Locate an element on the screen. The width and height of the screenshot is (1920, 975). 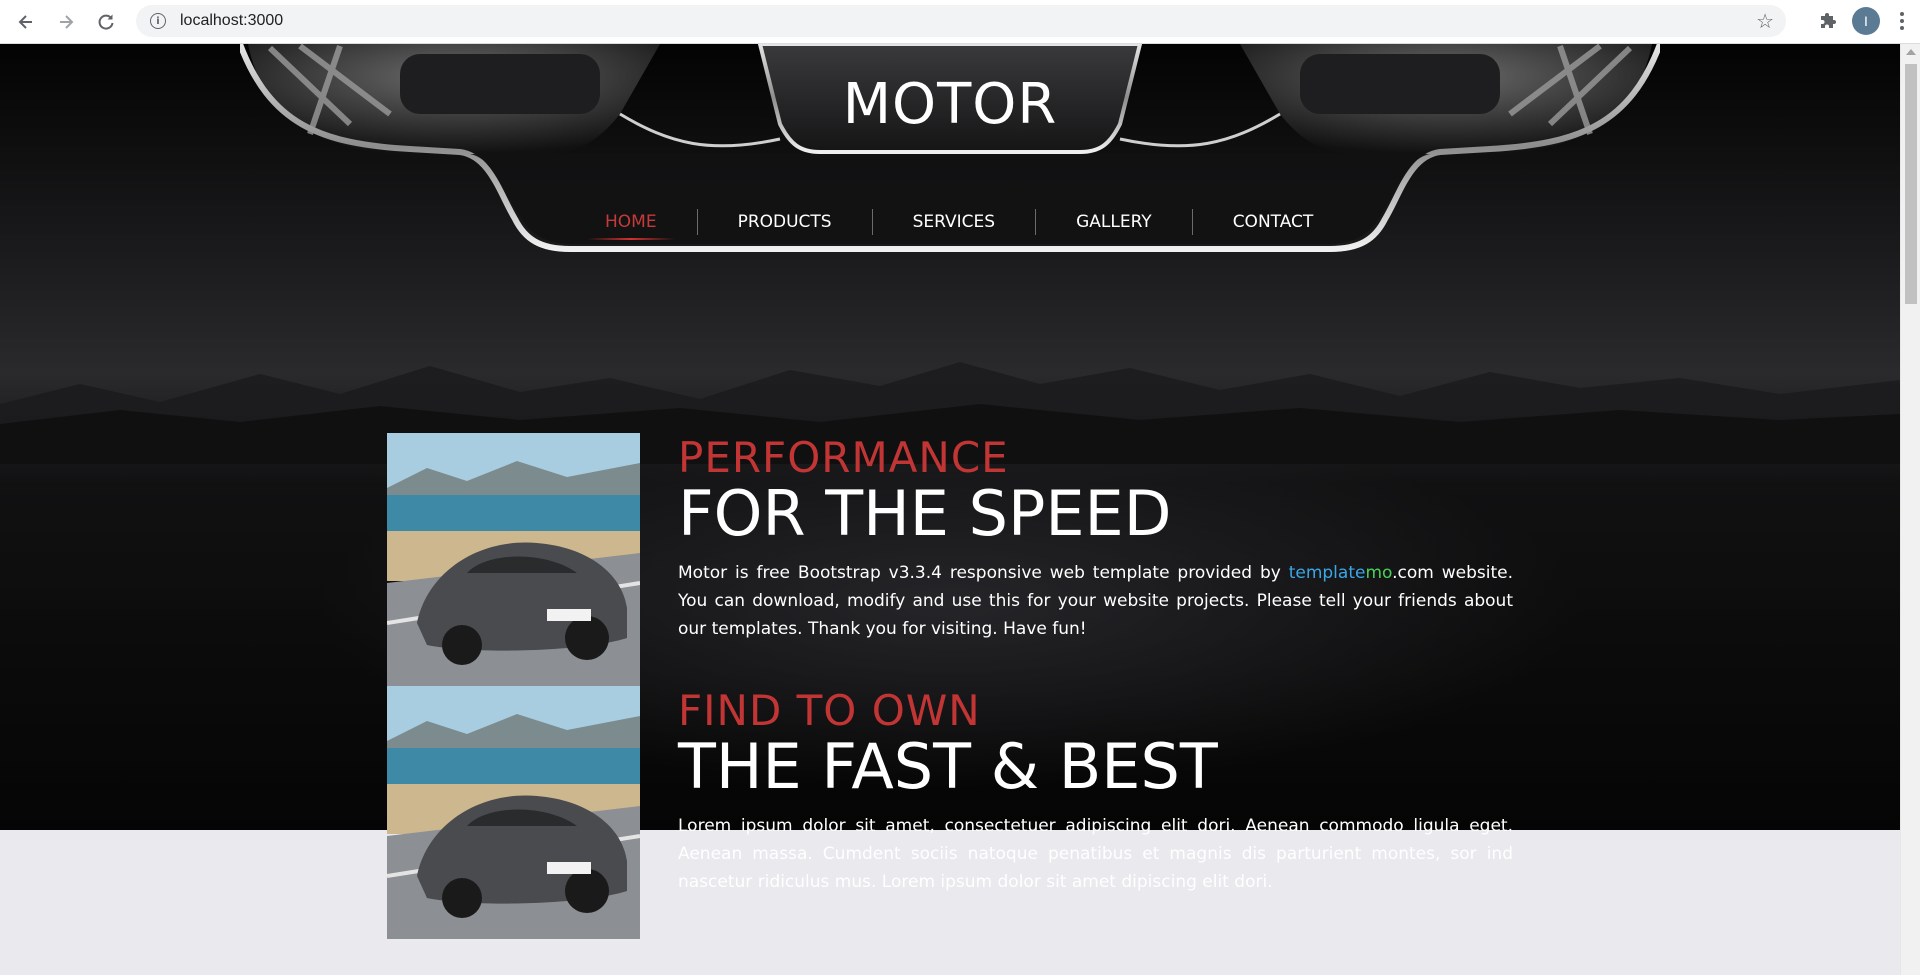
profile-avatar: I is located at coordinates (1866, 21).